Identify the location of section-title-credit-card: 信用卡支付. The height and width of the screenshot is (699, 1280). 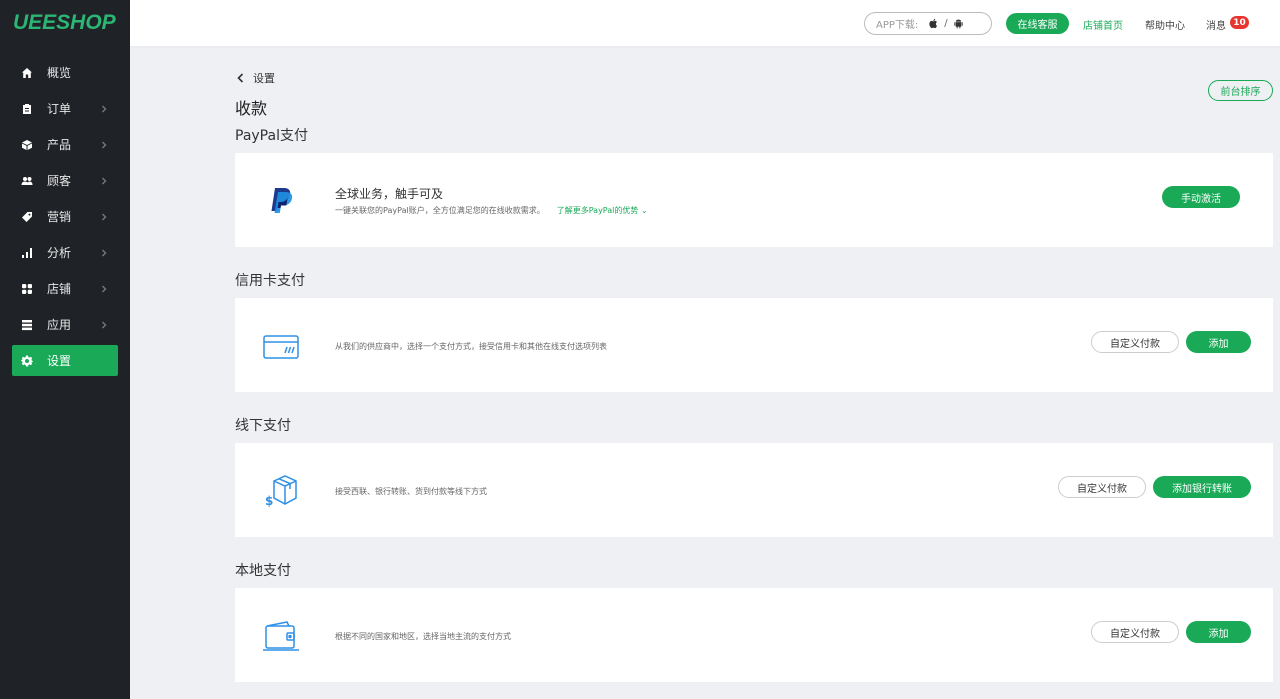
(270, 281).